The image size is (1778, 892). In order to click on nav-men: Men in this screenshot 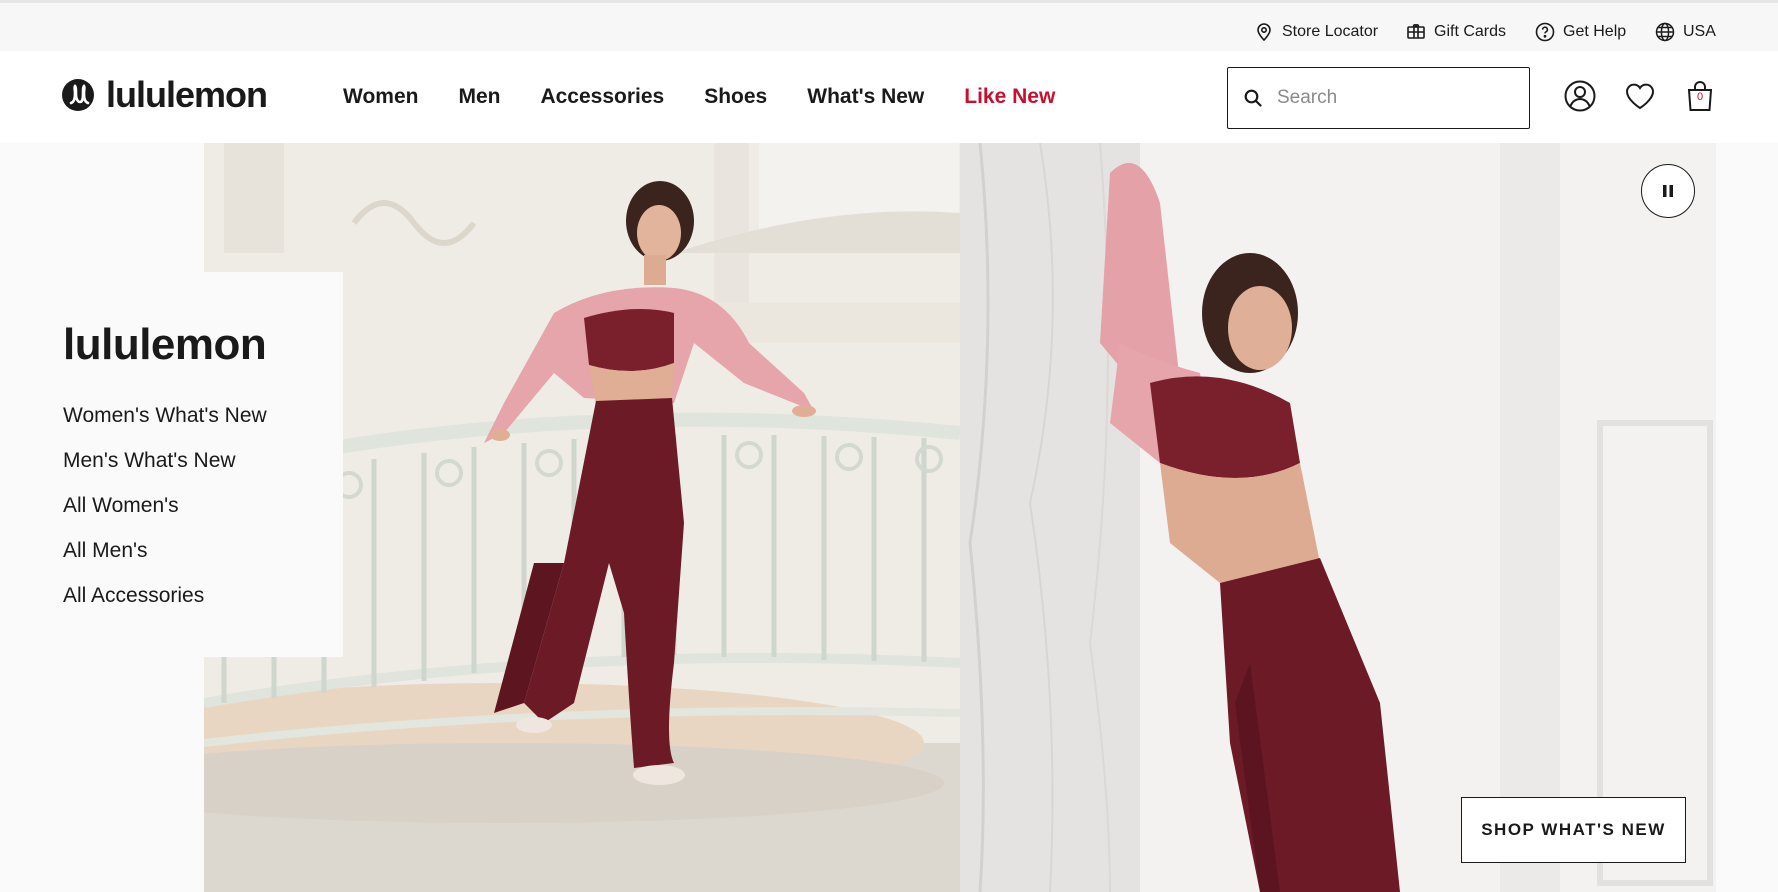, I will do `click(479, 97)`.